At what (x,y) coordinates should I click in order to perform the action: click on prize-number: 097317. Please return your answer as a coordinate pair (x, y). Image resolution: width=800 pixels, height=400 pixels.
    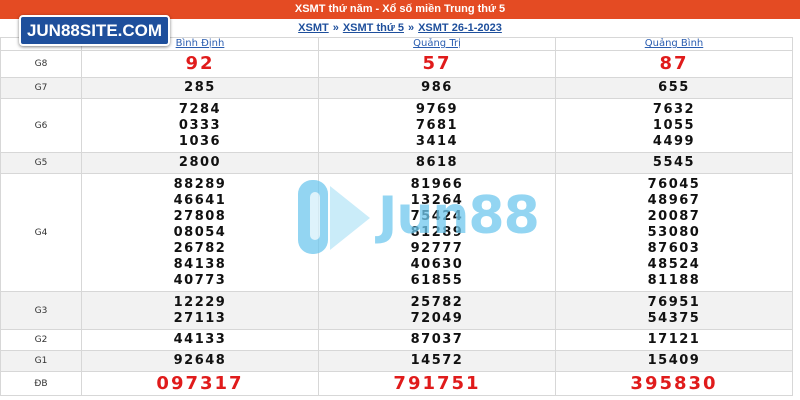
    Looking at the image, I should click on (200, 383).